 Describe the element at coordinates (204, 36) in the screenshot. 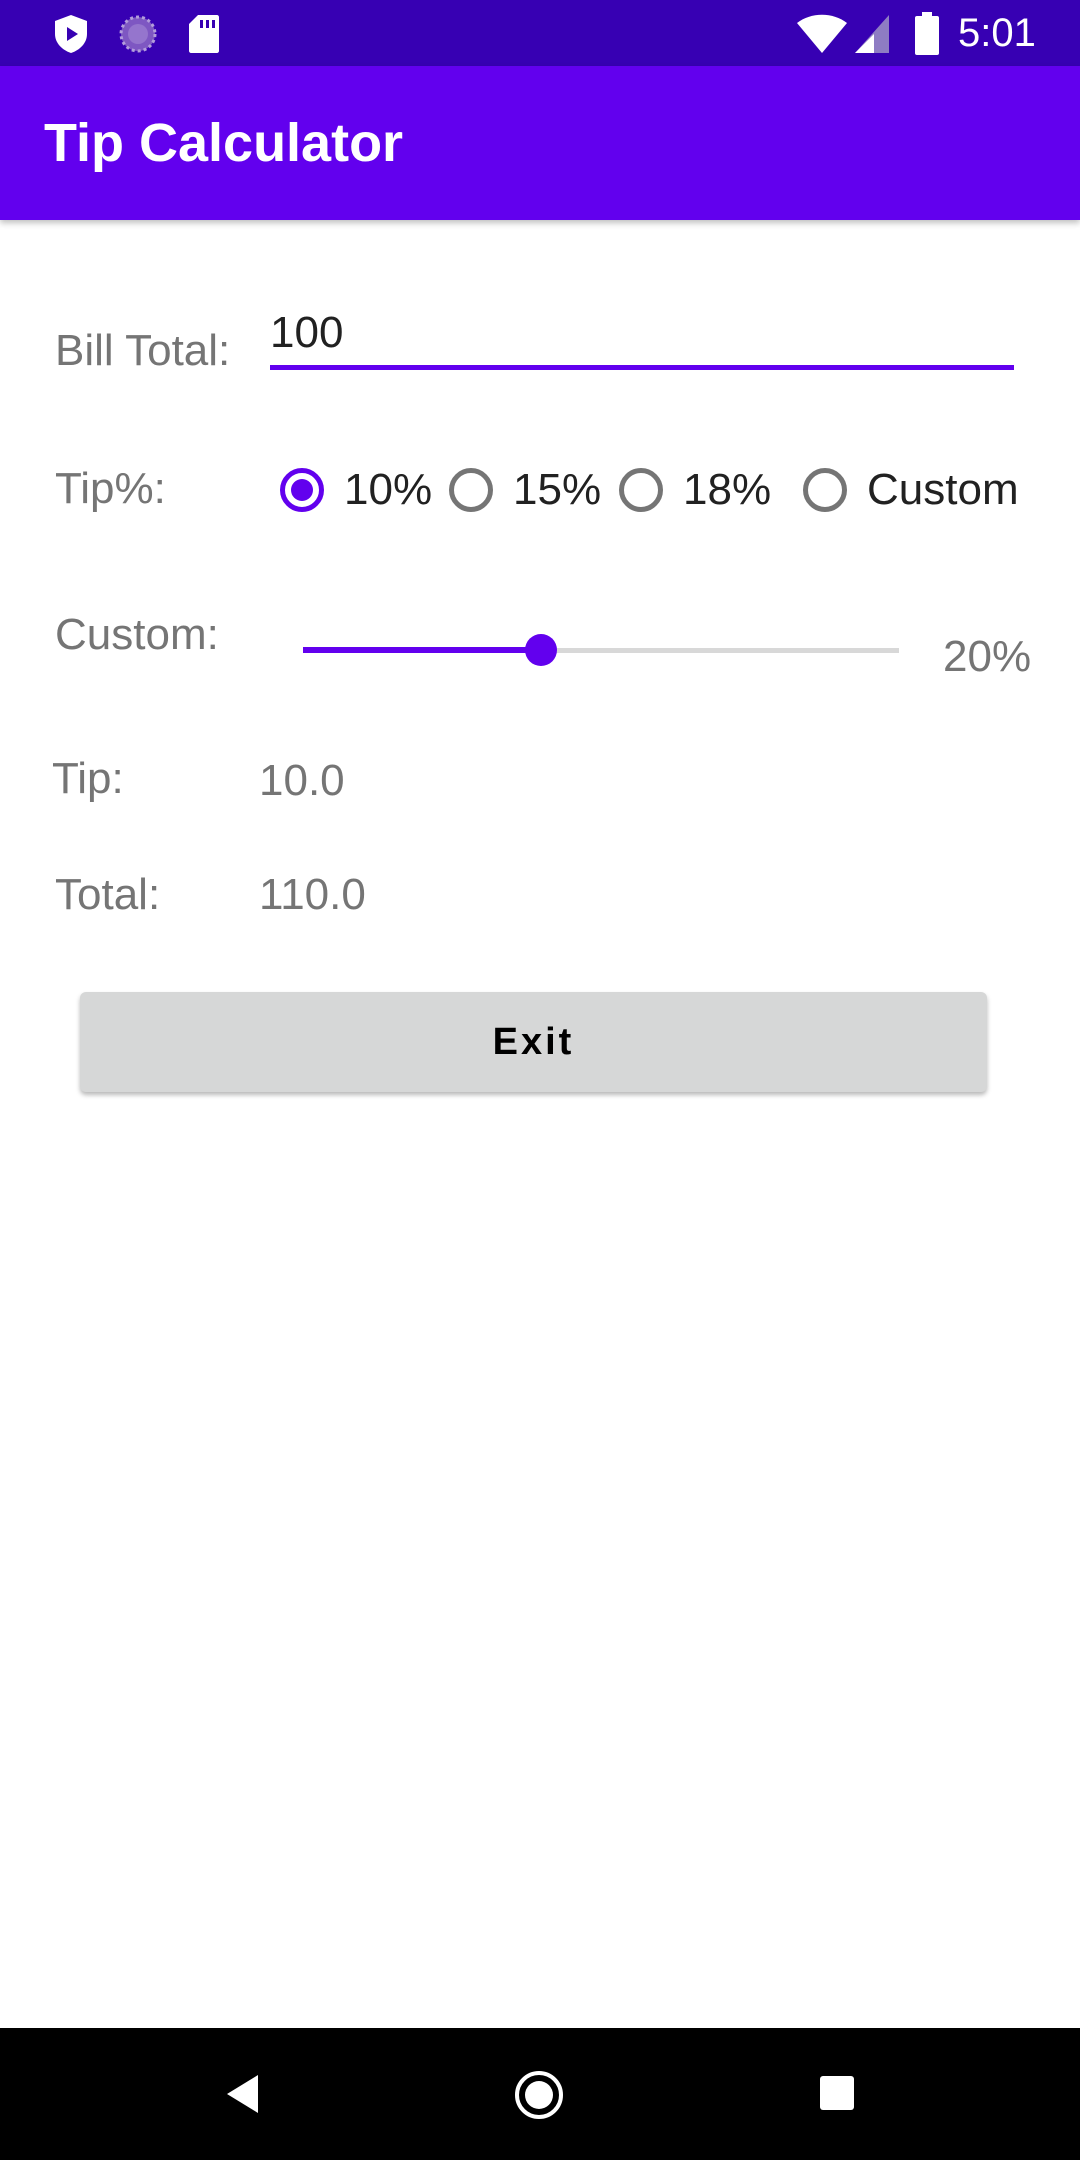

I see `sd-card-icon` at that location.